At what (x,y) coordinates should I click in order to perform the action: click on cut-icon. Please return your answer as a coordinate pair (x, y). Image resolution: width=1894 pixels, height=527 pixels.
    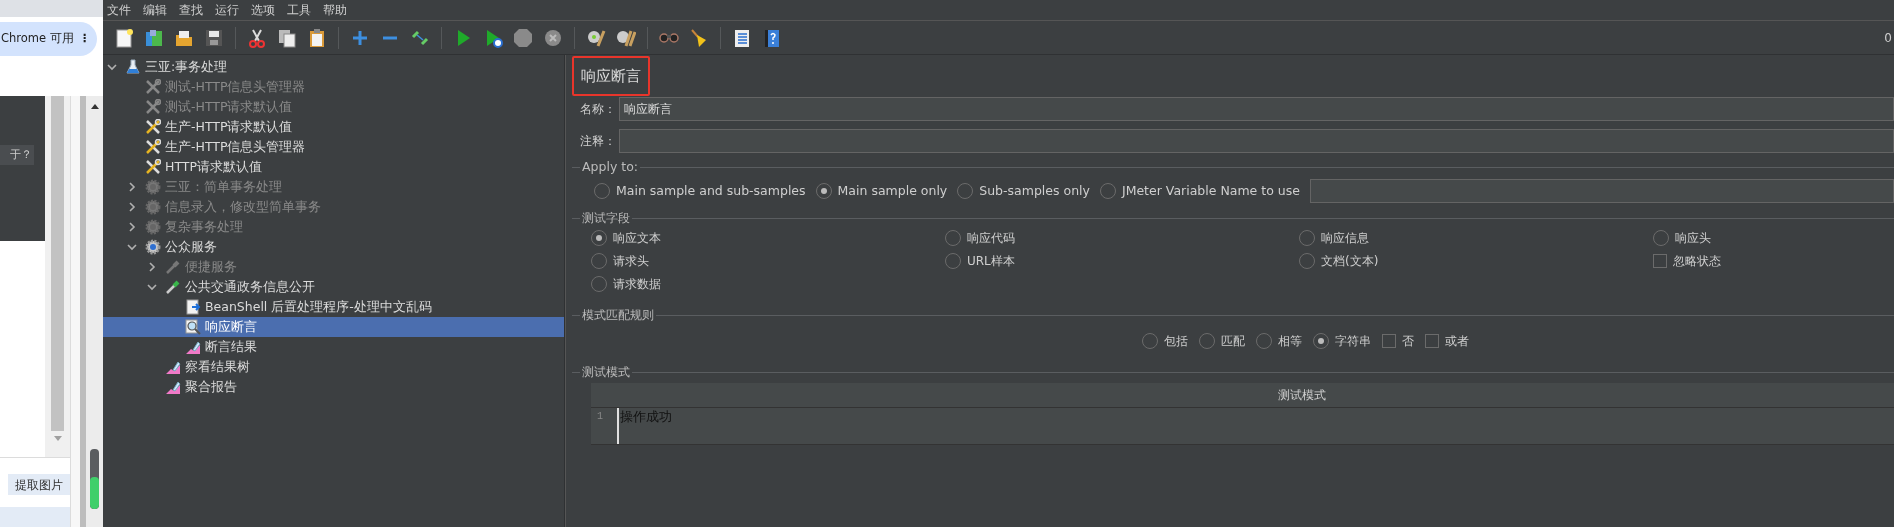
    Looking at the image, I should click on (257, 37).